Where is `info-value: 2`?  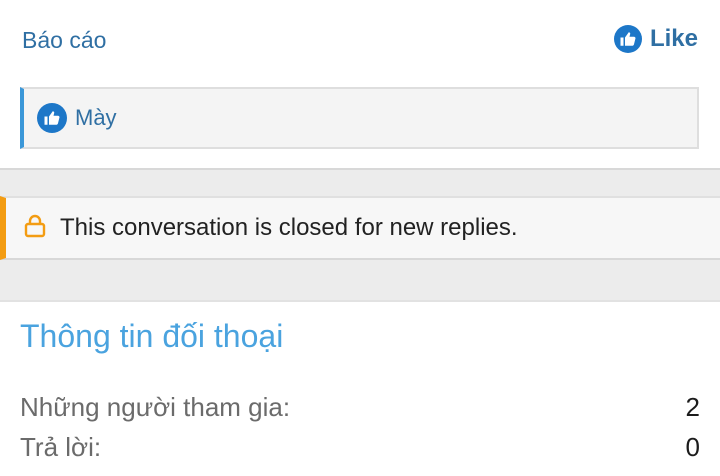
info-value: 2 is located at coordinates (692, 407).